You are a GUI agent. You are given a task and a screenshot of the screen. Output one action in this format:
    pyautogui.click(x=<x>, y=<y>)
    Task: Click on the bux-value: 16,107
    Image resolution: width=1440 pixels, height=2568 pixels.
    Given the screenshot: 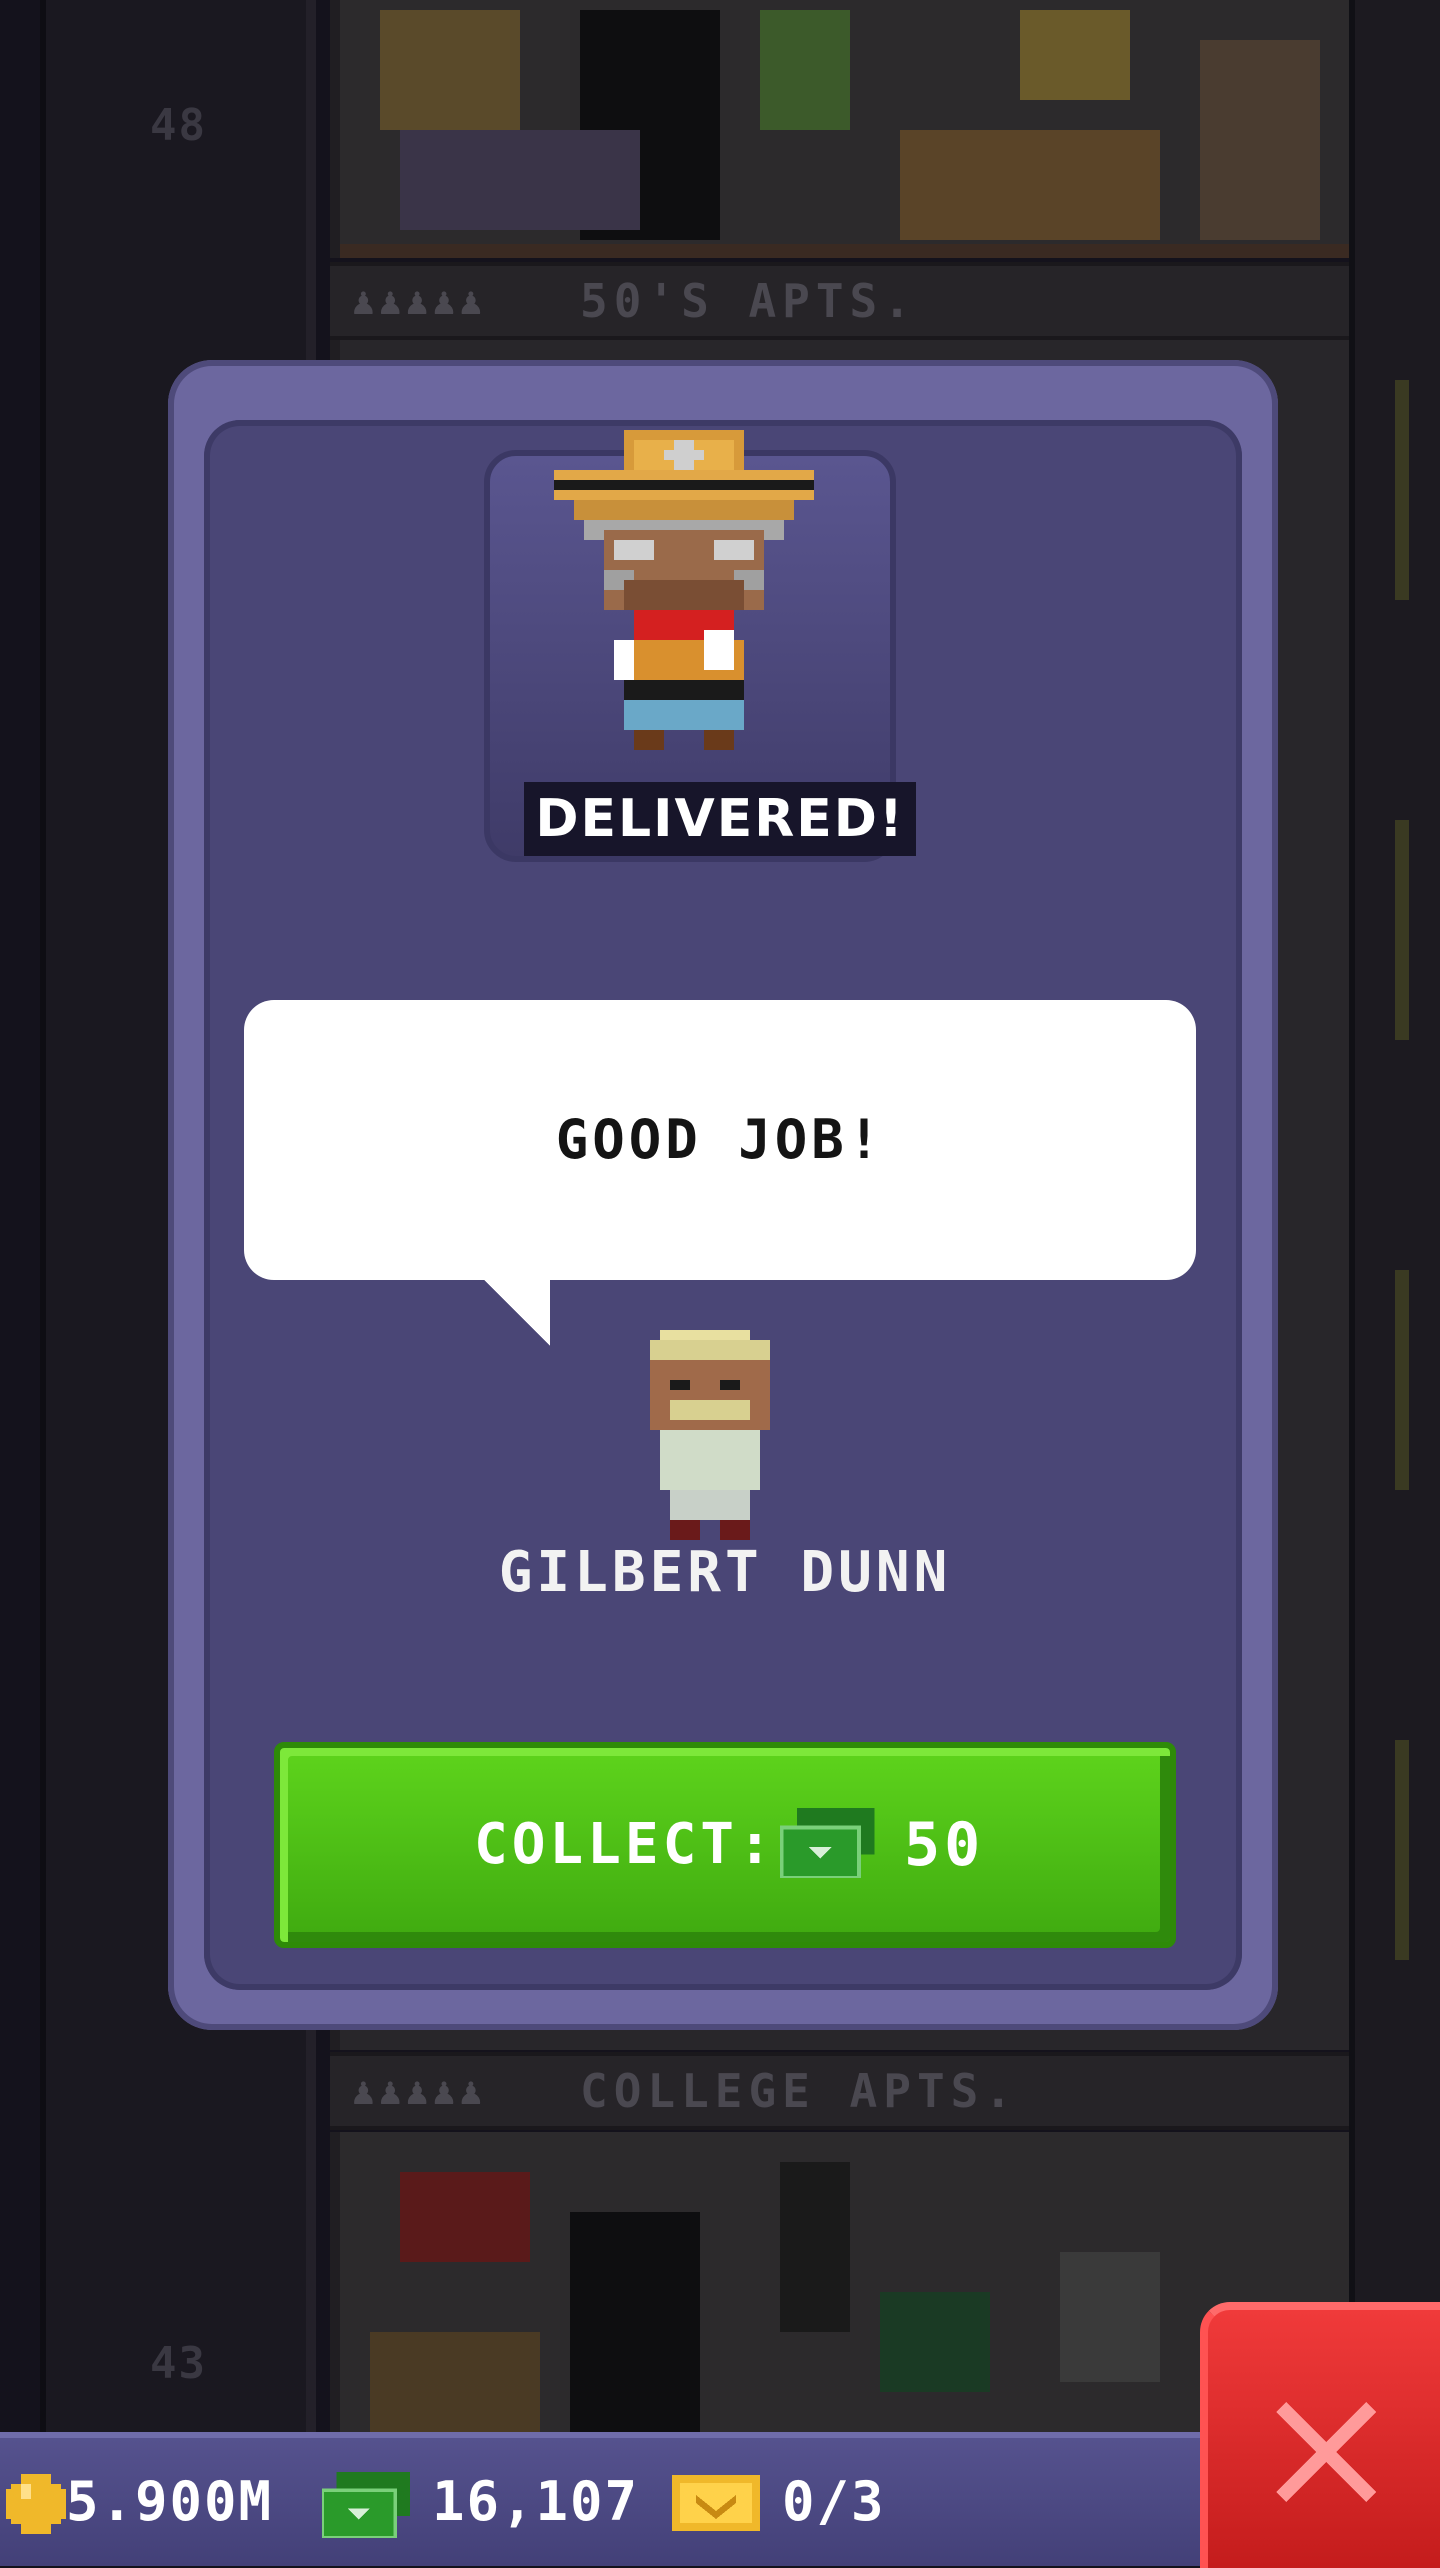 What is the action you would take?
    pyautogui.click(x=536, y=2501)
    